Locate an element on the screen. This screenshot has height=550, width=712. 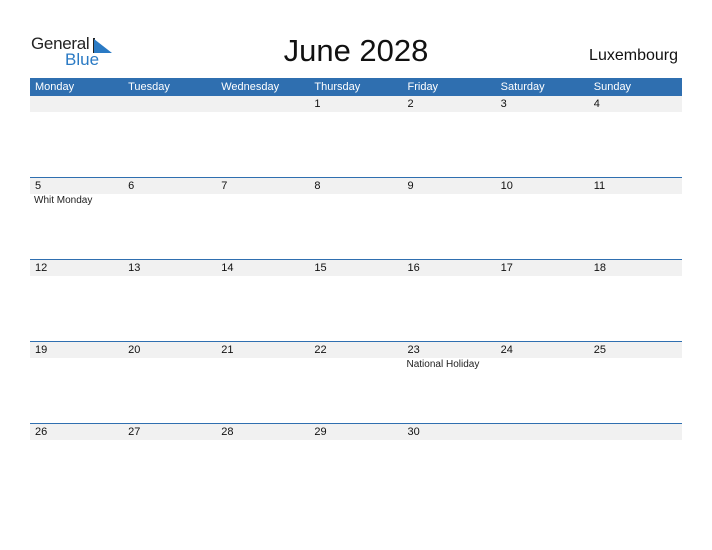
day-number: 28 is located at coordinates (227, 432).